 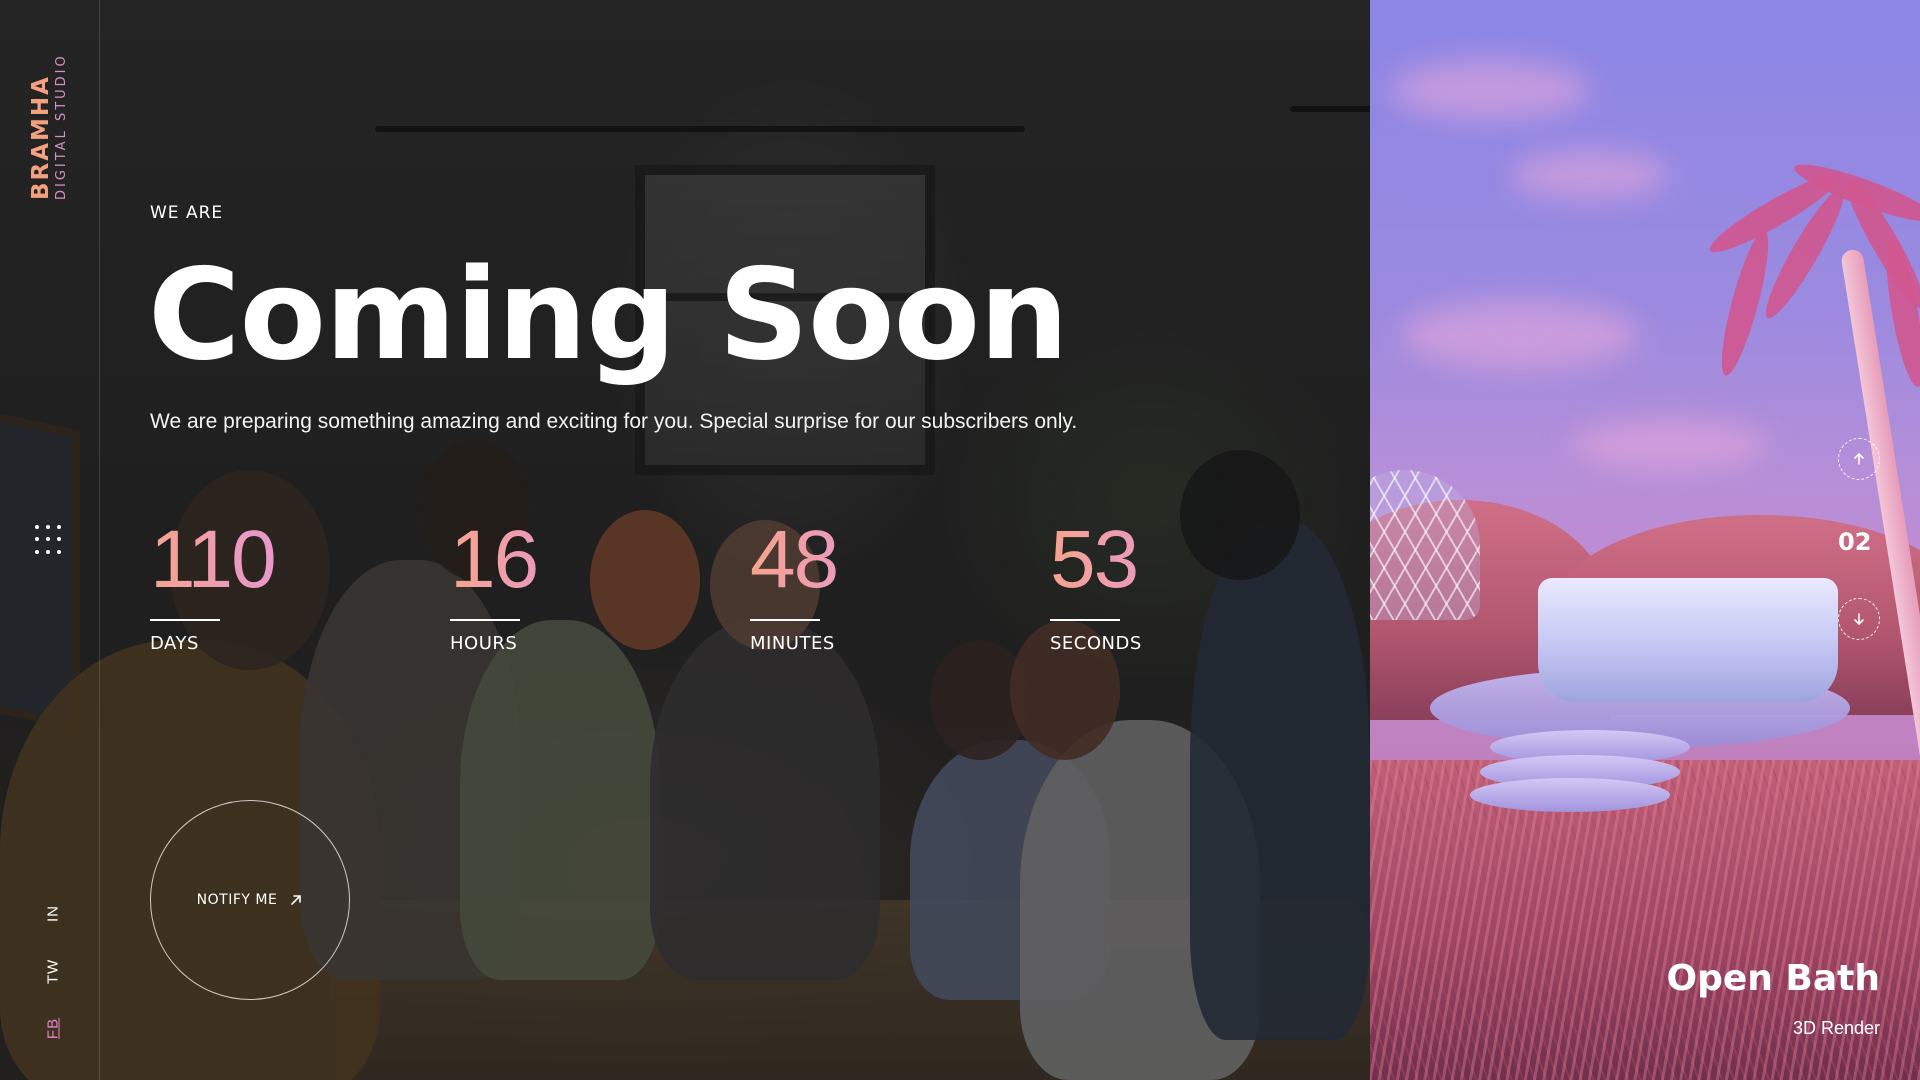 I want to click on countdown-hours: 16 HOURS, so click(x=550, y=582).